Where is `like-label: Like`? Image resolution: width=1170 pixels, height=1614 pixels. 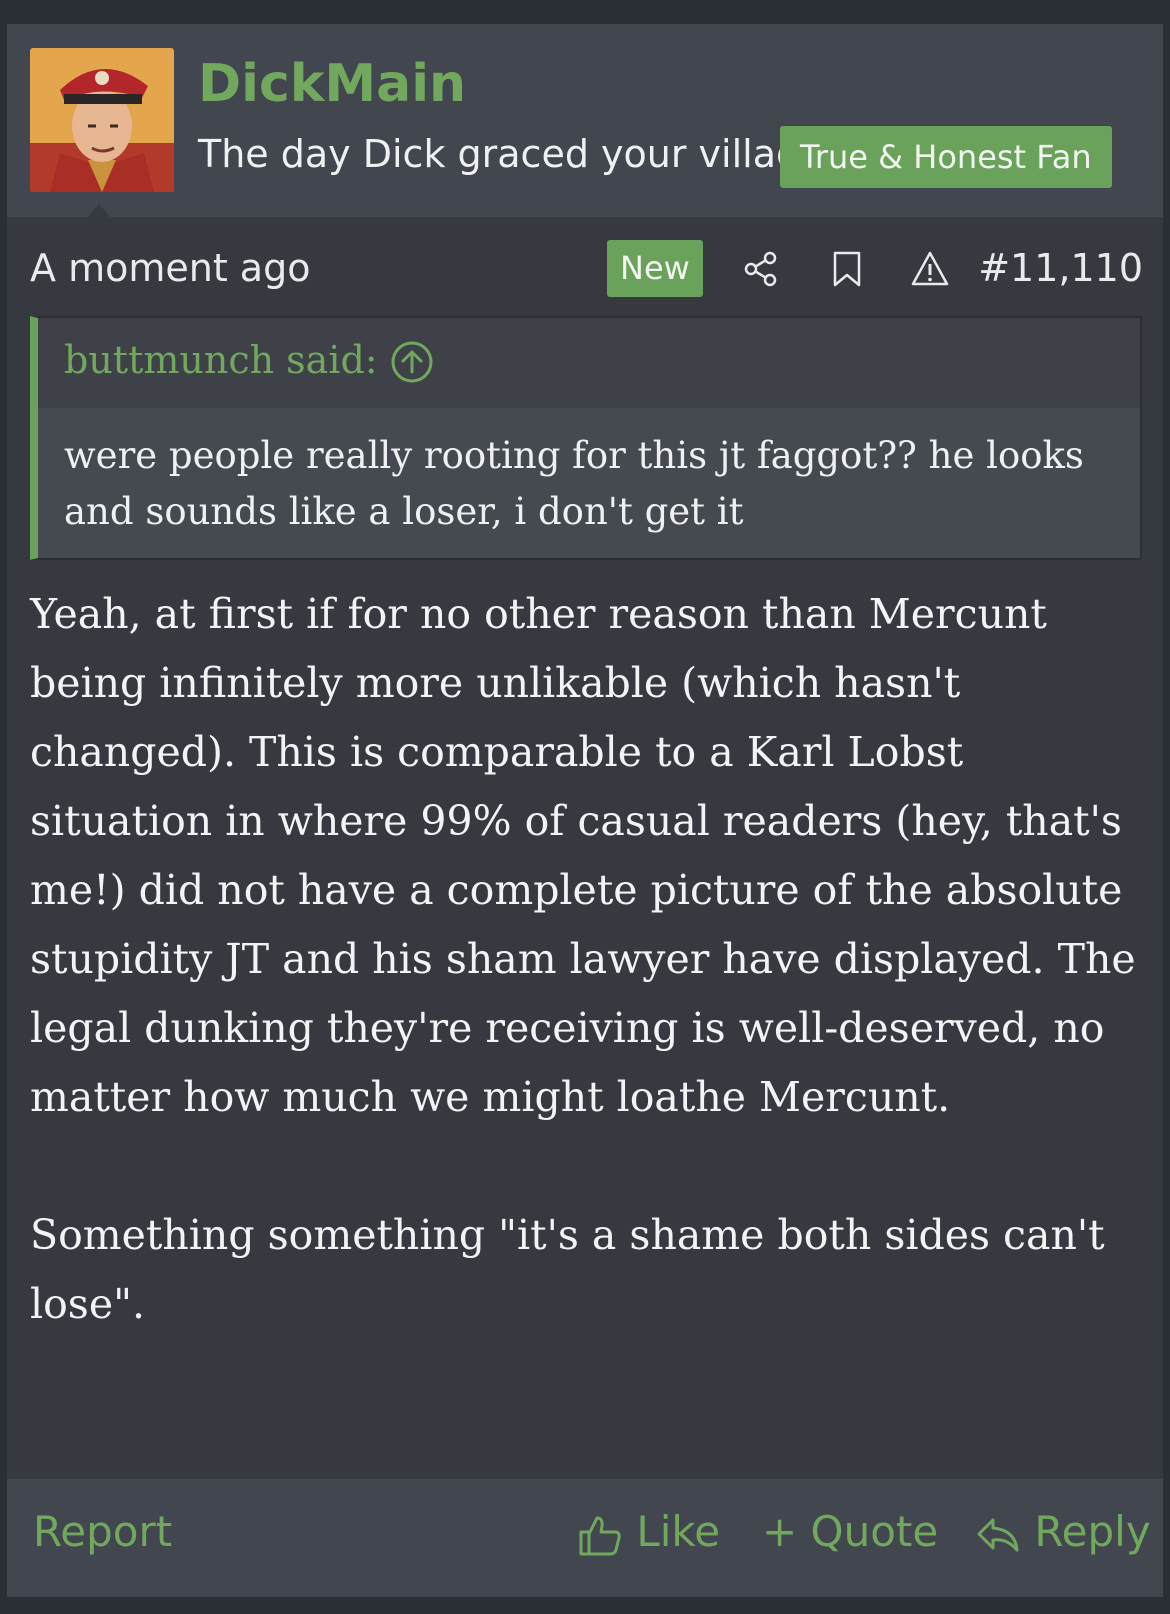
like-label: Like is located at coordinates (678, 1531).